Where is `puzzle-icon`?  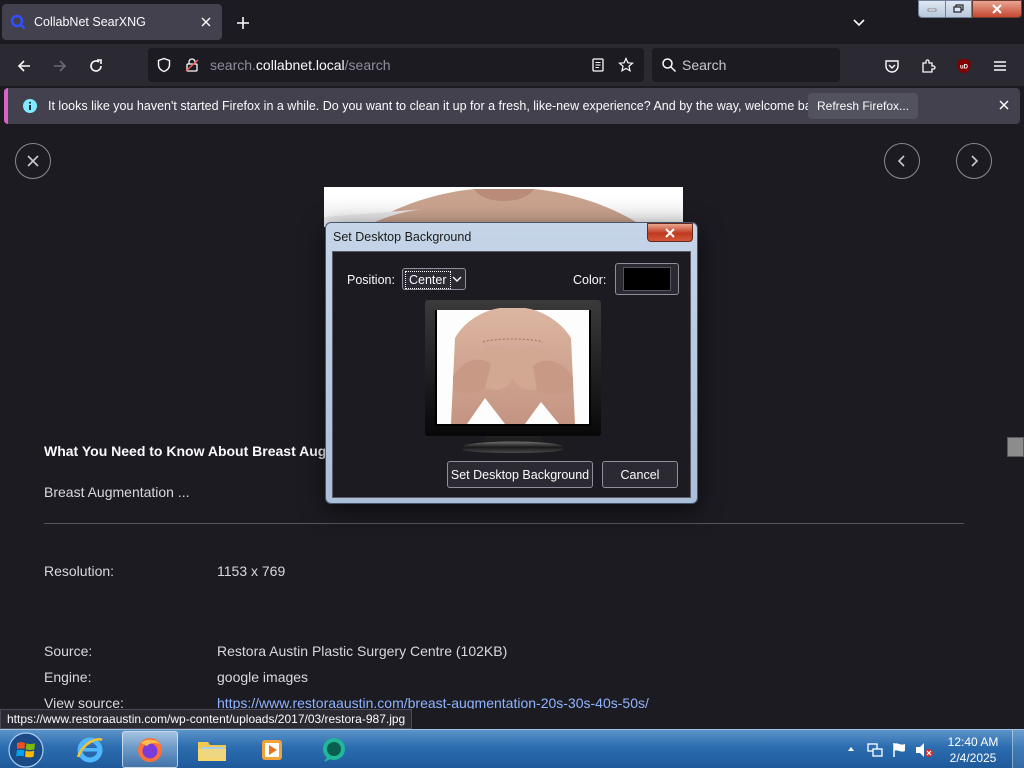
puzzle-icon is located at coordinates (929, 66).